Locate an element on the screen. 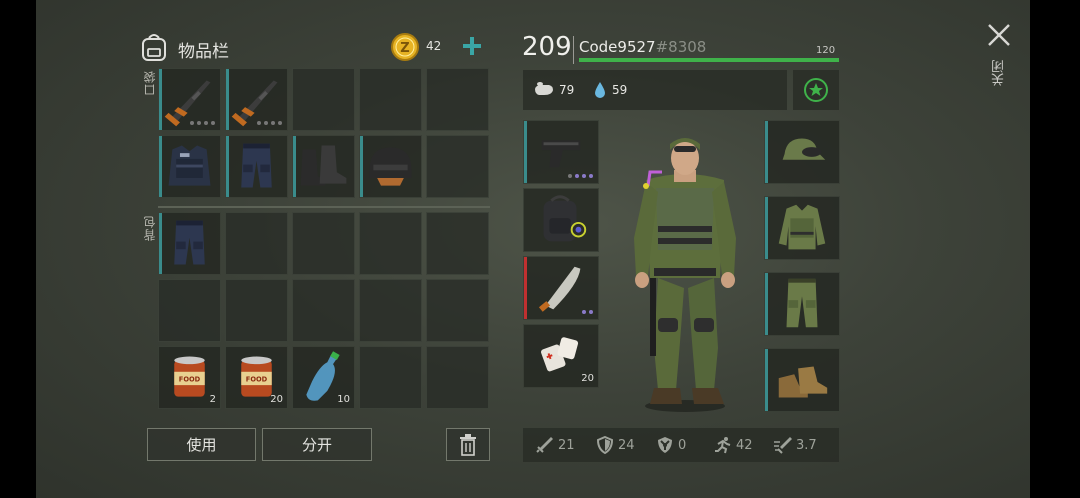  backpack-slot: FOOD 20 is located at coordinates (256, 377).